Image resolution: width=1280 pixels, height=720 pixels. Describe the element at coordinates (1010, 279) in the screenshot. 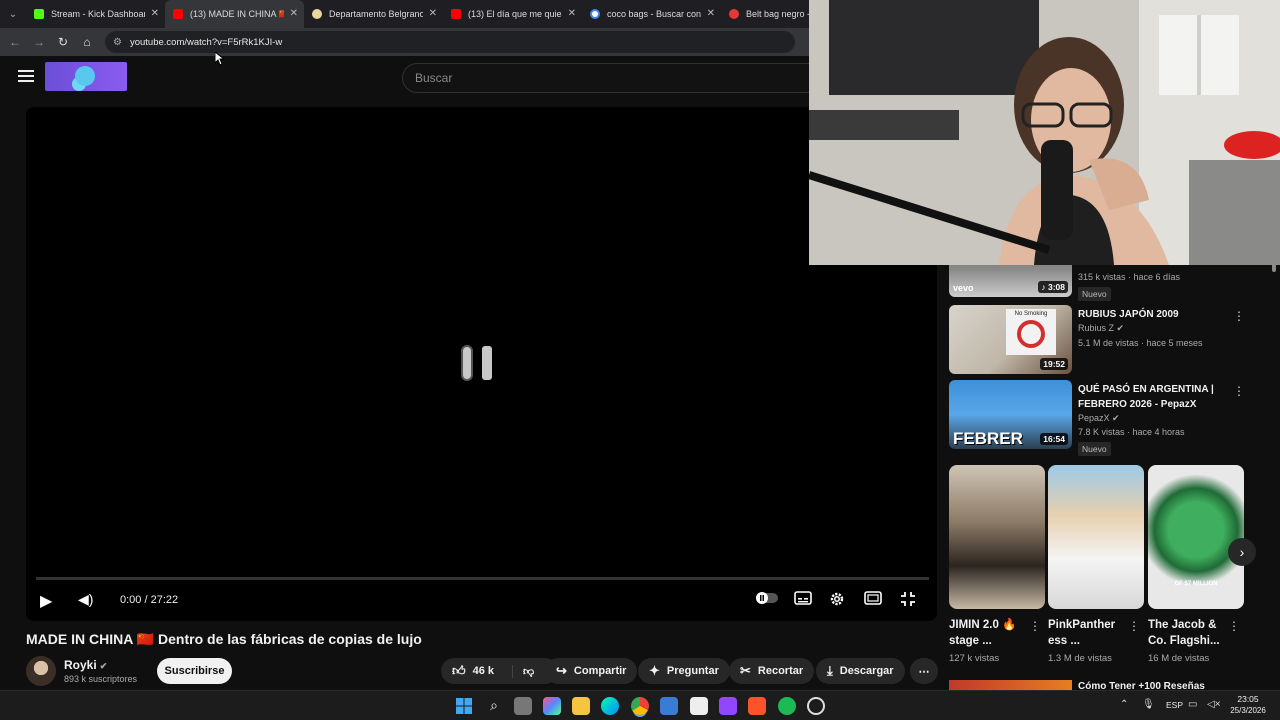

I see `video-thumbnail: vevo ♪ 3:08` at that location.